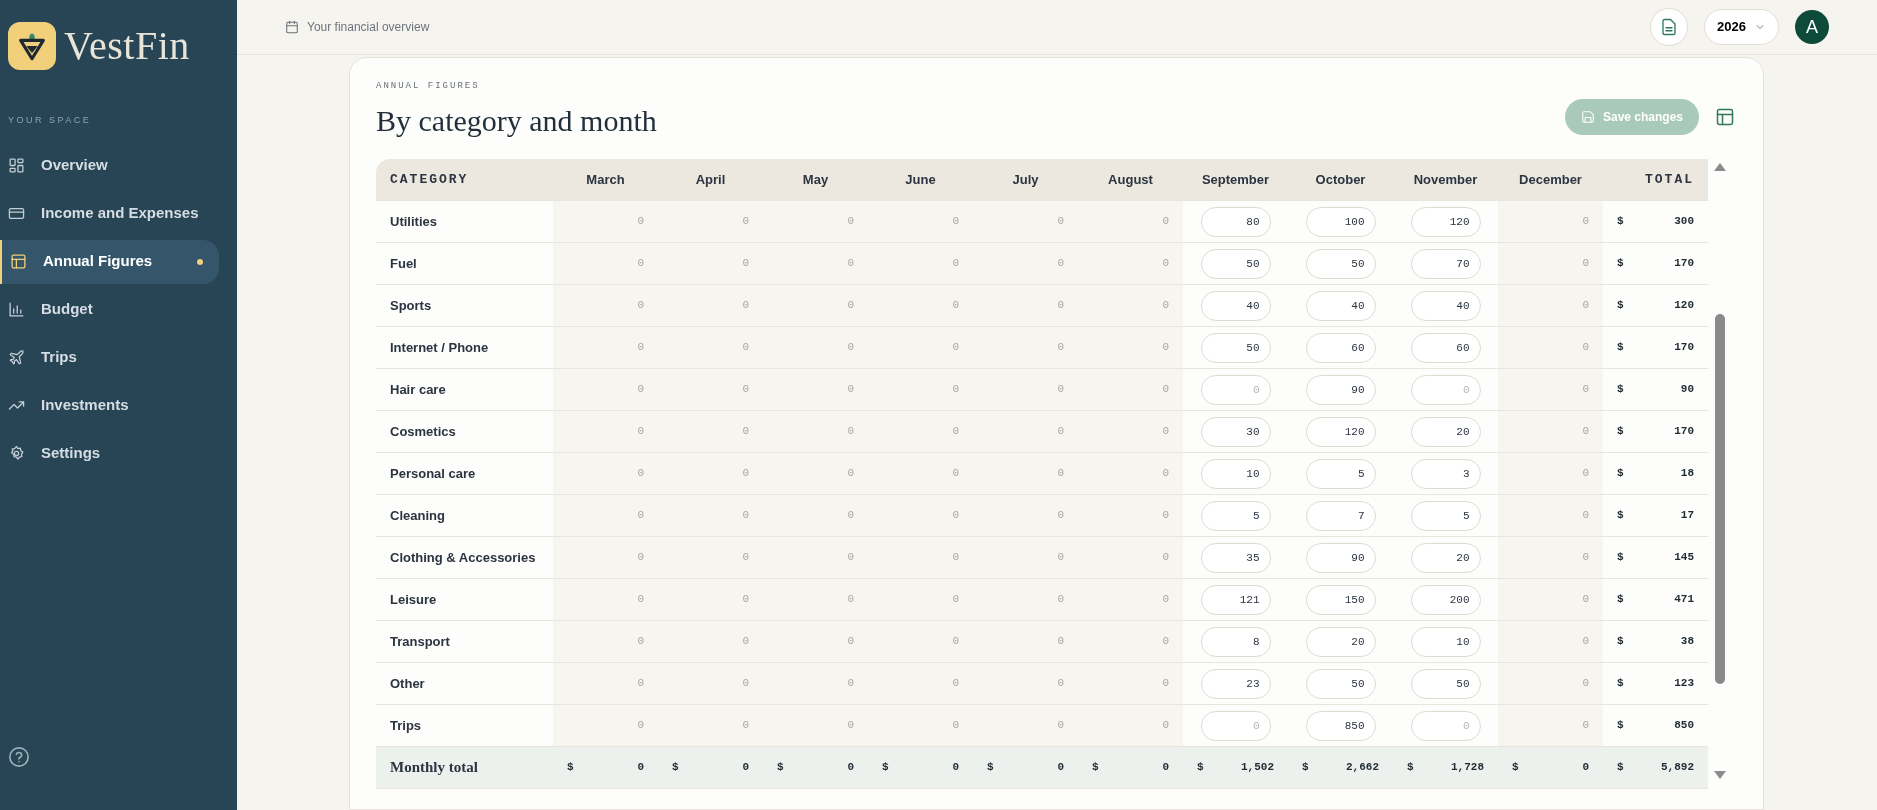 The height and width of the screenshot is (810, 1877). I want to click on nav-item: Annual Figures, so click(109, 261).